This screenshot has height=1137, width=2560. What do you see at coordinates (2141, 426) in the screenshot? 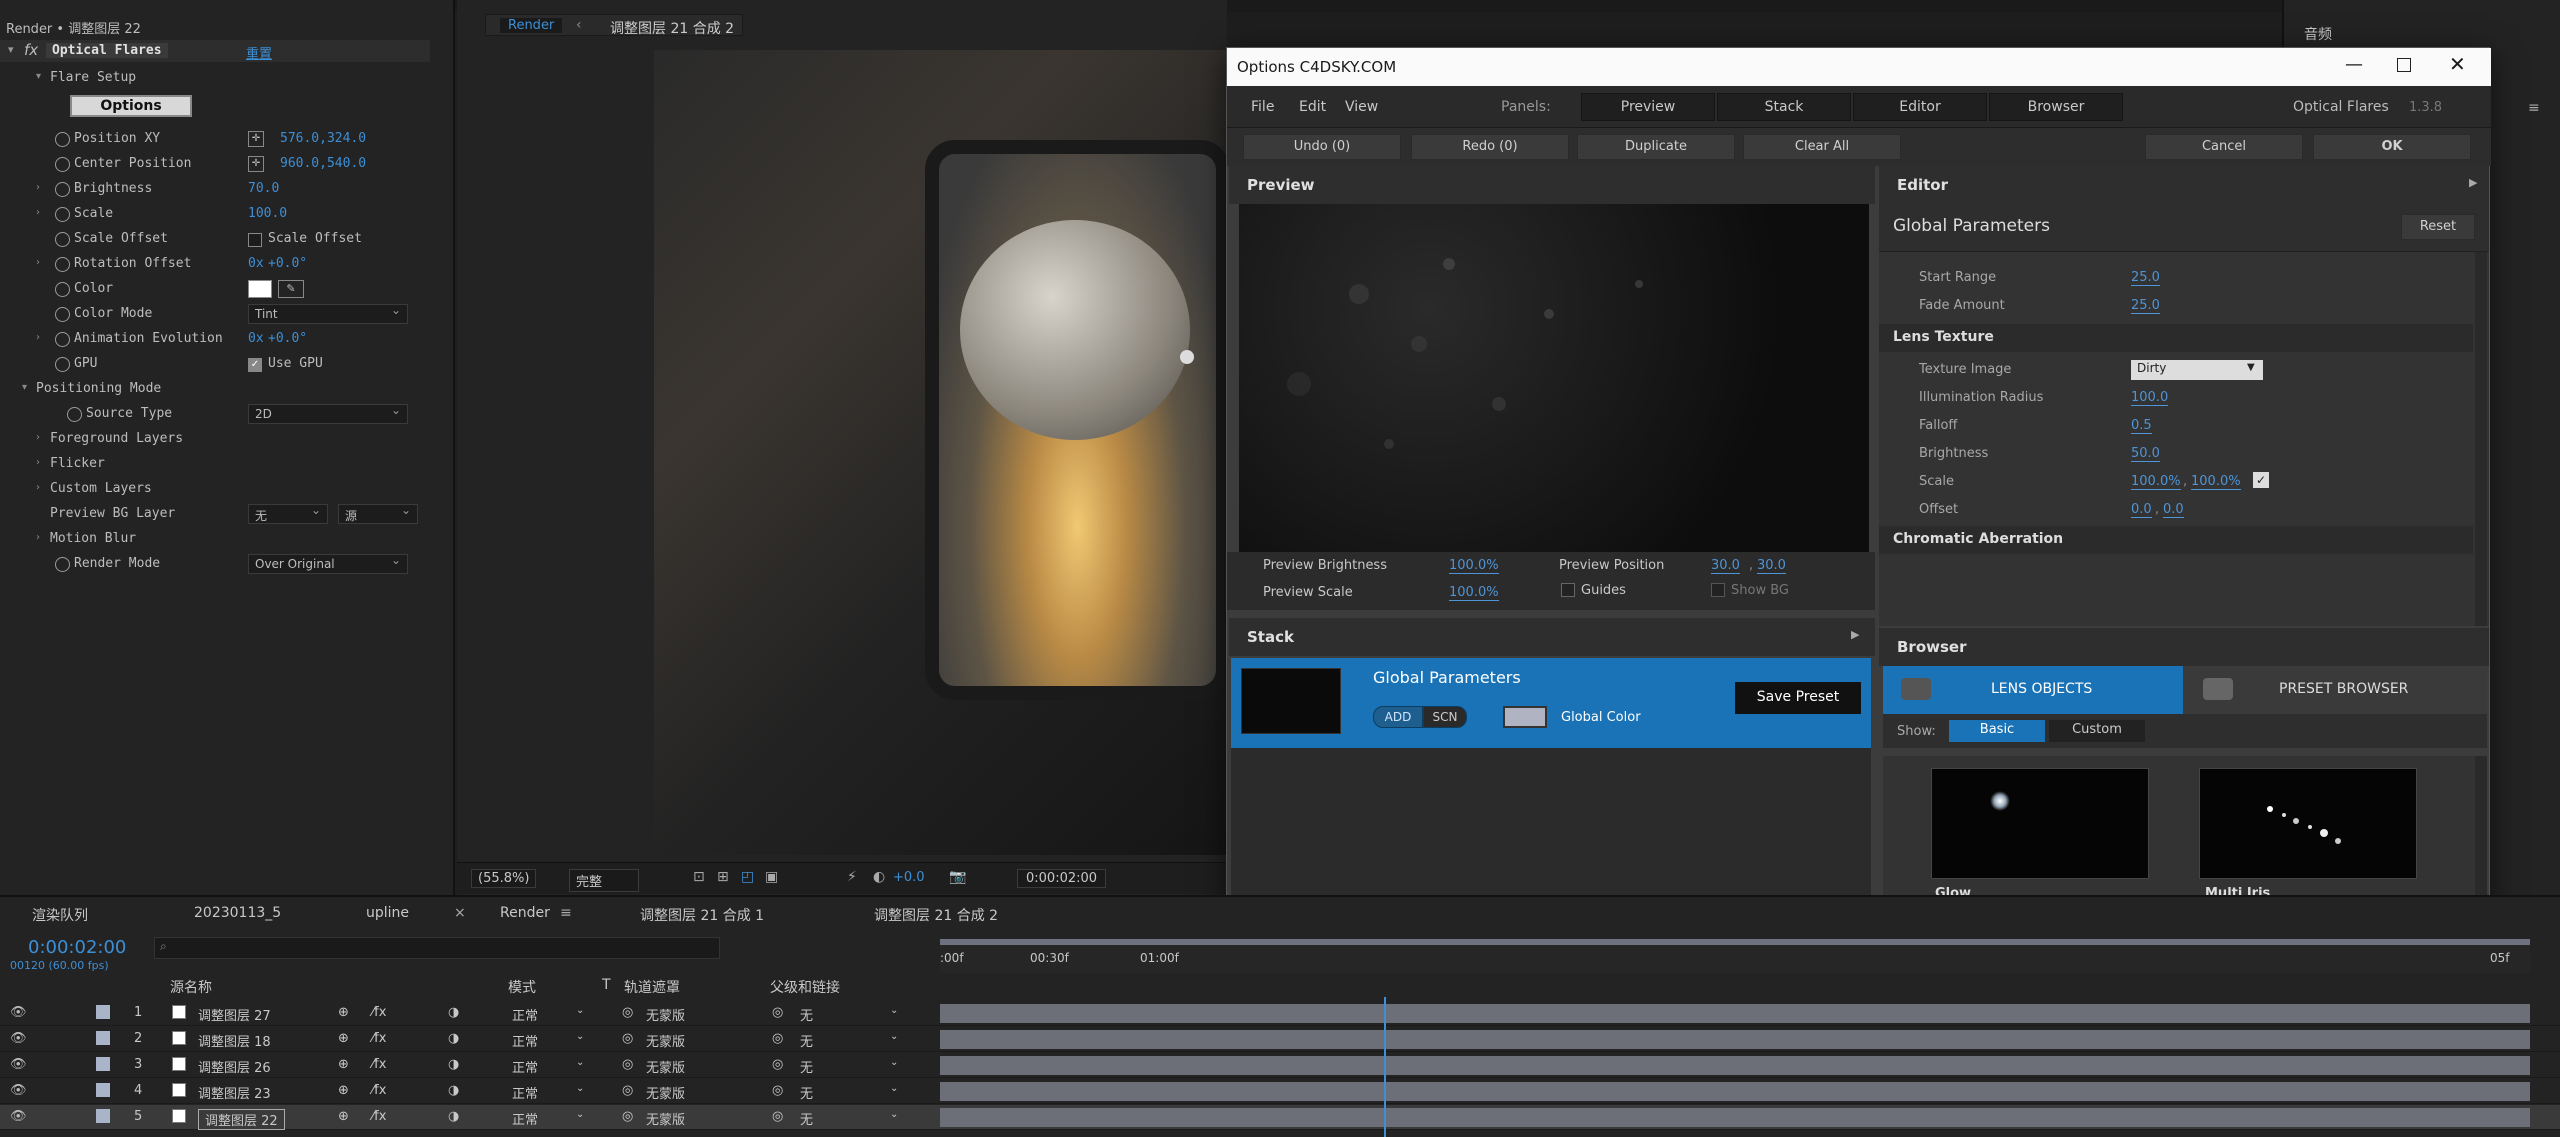
I see `row-value: 0.5` at bounding box center [2141, 426].